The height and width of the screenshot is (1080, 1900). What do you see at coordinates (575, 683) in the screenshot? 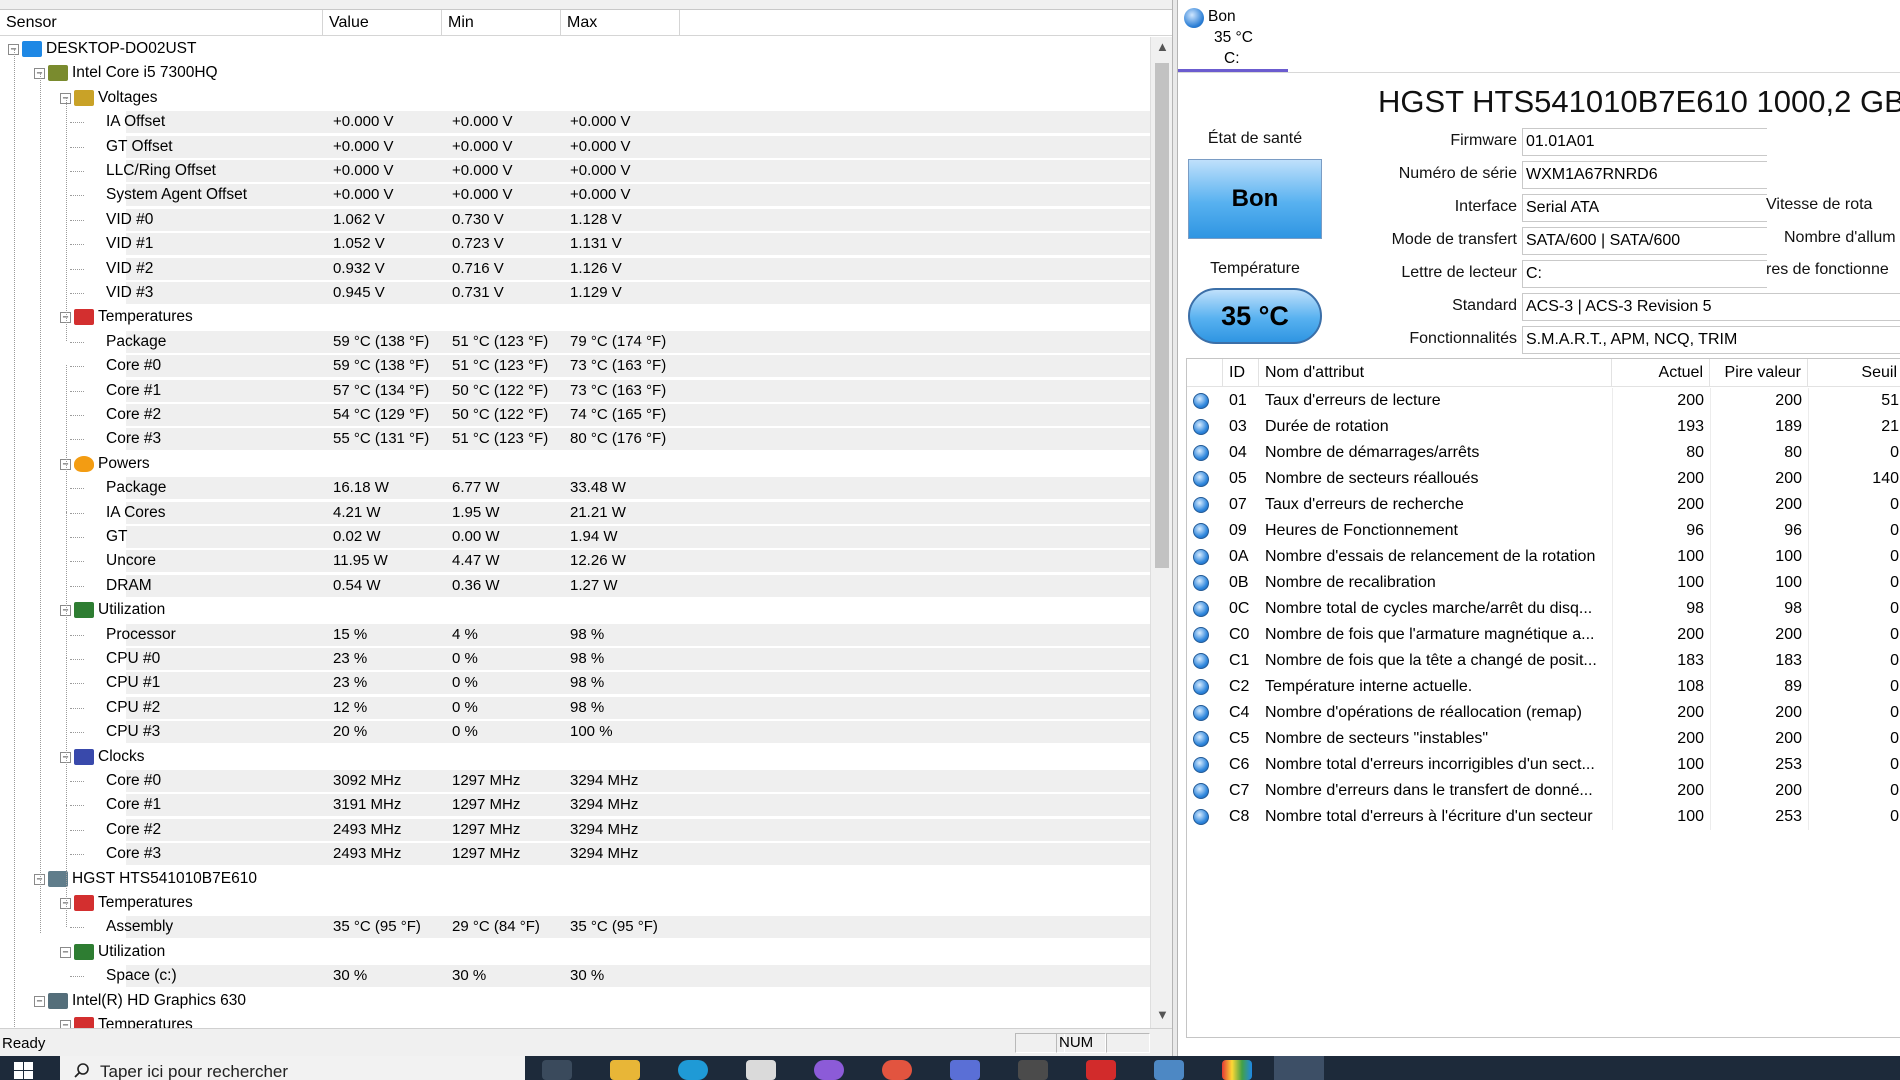
I see `sensor-row: CPU #1 23 % 0 % 98 %` at bounding box center [575, 683].